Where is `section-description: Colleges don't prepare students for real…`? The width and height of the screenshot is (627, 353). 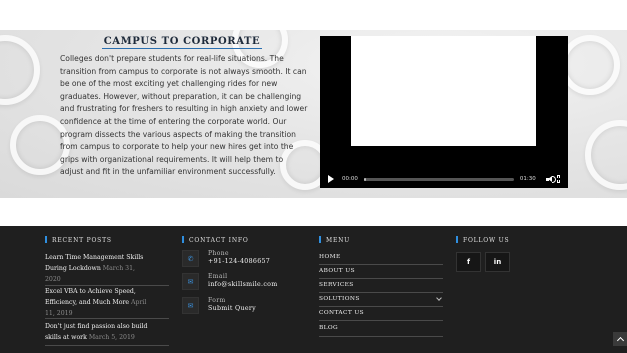
section-description: Colleges don't prepare students for real… is located at coordinates (184, 116).